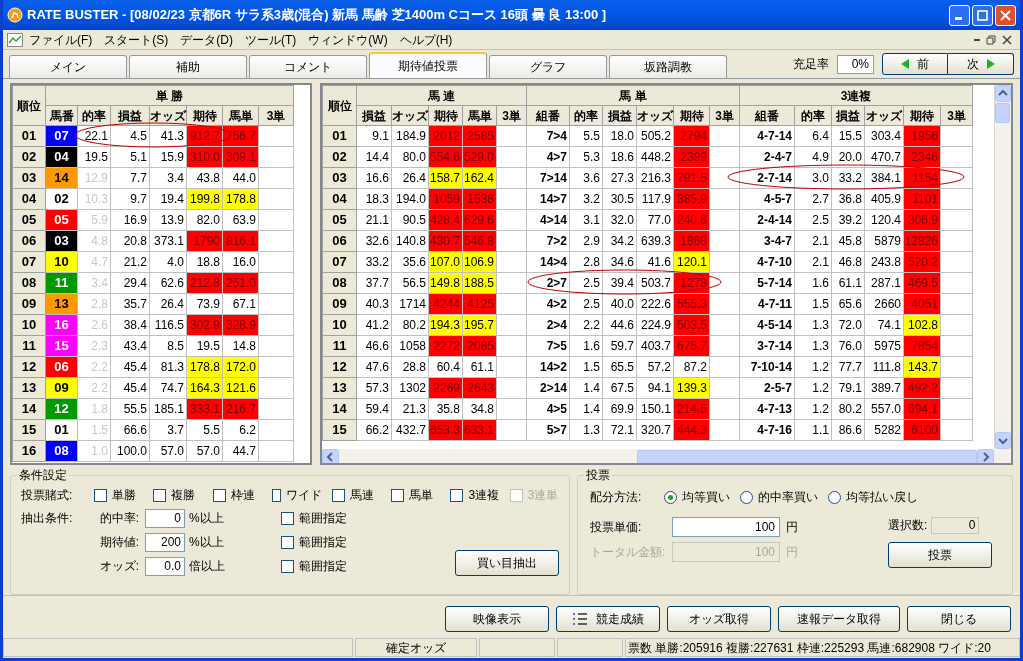 The image size is (1023, 661). Describe the element at coordinates (29, 304) in the screenshot. I see `rank-cell: 09` at that location.